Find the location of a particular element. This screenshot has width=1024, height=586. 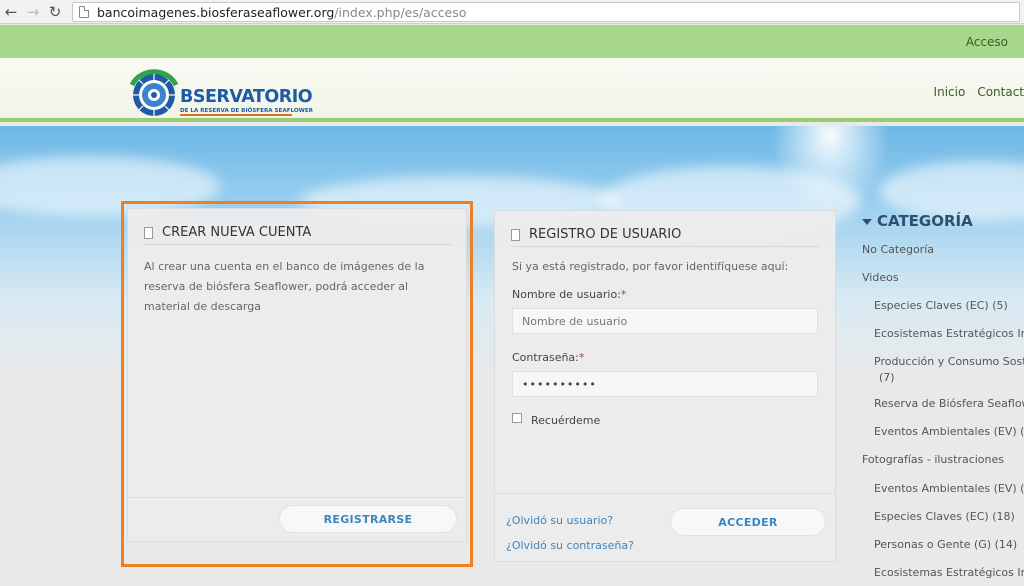

category-title: CATEGORÍA is located at coordinates (925, 221).